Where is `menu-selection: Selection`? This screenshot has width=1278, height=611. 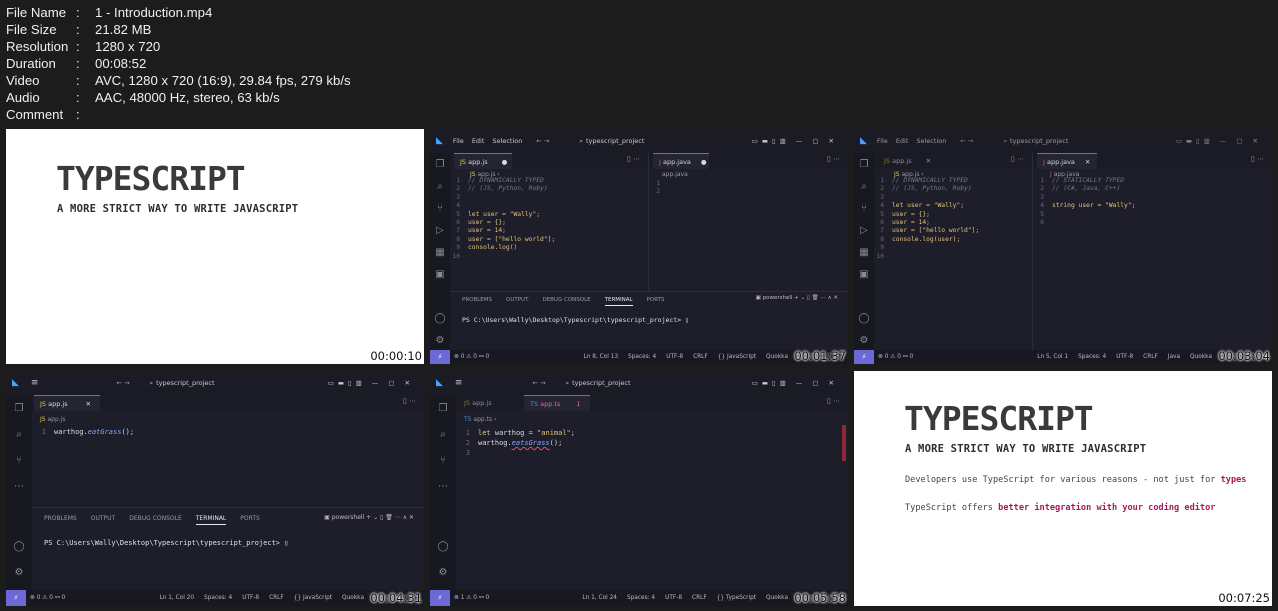 menu-selection: Selection is located at coordinates (507, 141).